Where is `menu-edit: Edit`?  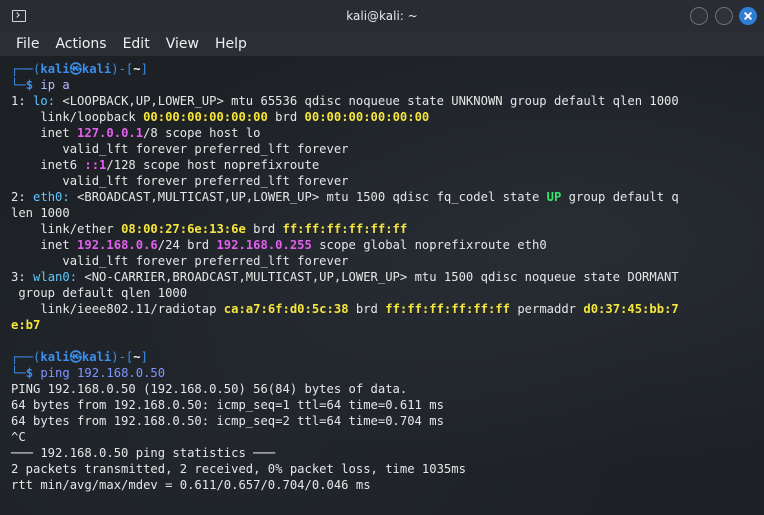
menu-edit: Edit is located at coordinates (136, 44).